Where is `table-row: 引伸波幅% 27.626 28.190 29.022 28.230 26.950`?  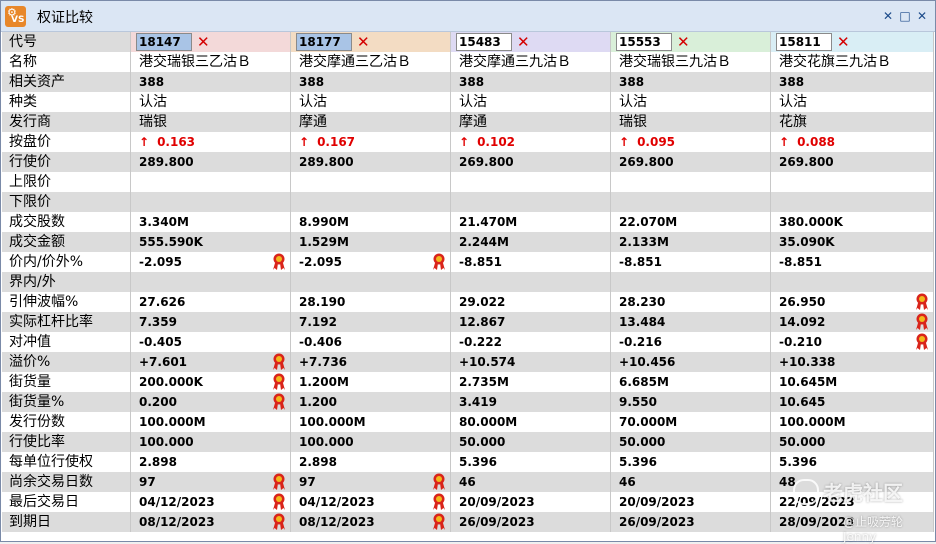 table-row: 引伸波幅% 27.626 28.190 29.022 28.230 26.950 is located at coordinates (468, 302).